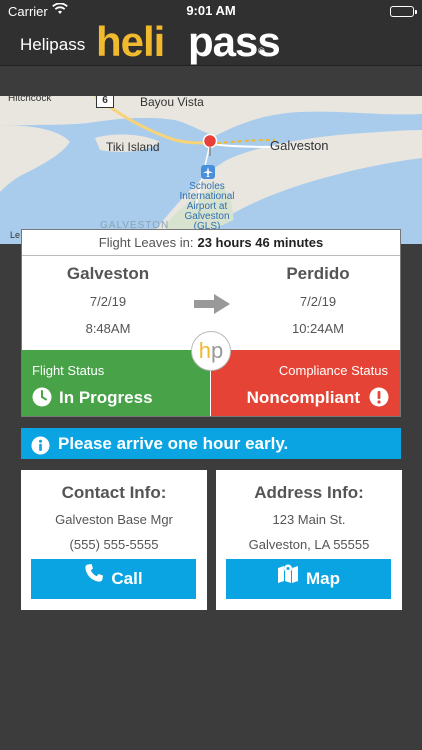 Image resolution: width=422 pixels, height=750 pixels. Describe the element at coordinates (288, 578) in the screenshot. I see `map-icon` at that location.